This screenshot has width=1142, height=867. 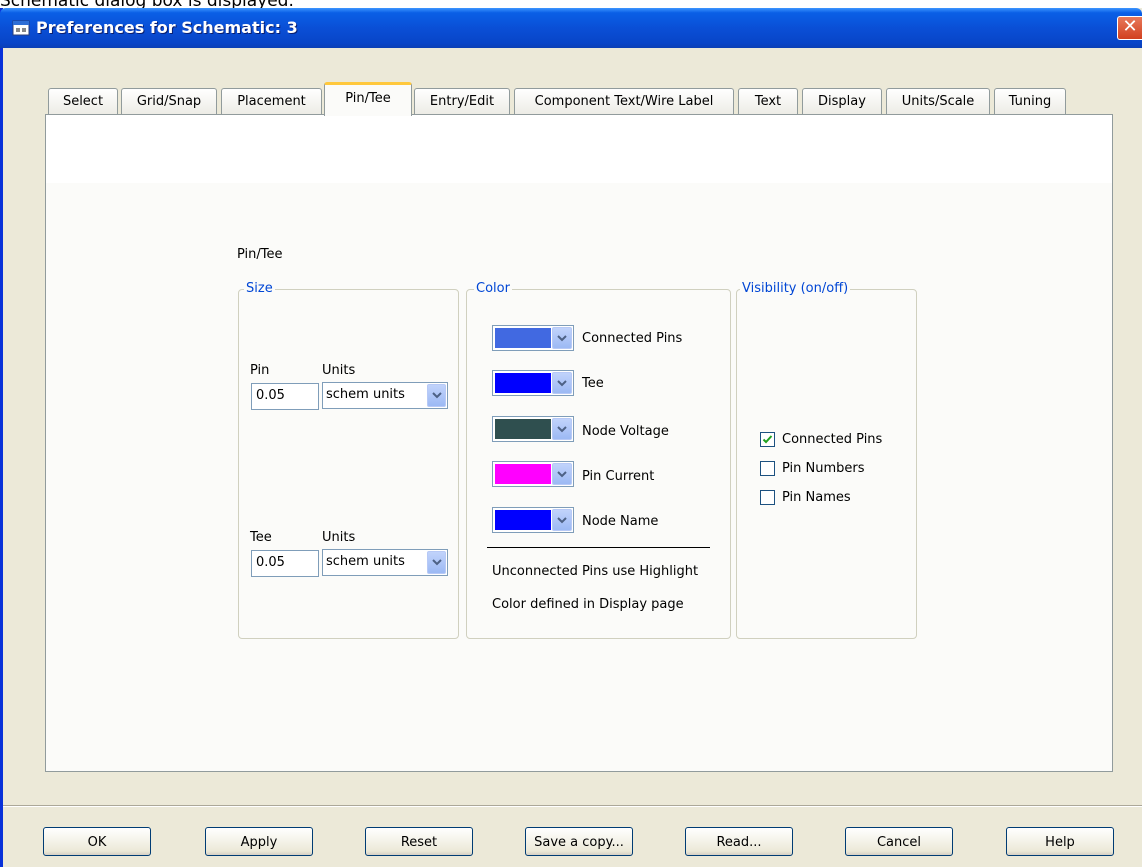 I want to click on window-title: Preferences for Schematic: 3, so click(x=167, y=27).